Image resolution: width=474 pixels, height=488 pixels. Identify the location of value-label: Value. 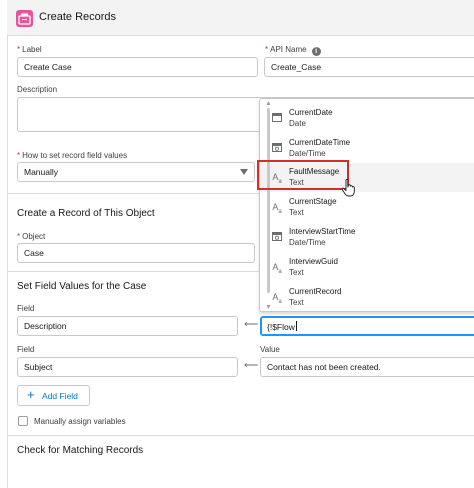
(270, 349).